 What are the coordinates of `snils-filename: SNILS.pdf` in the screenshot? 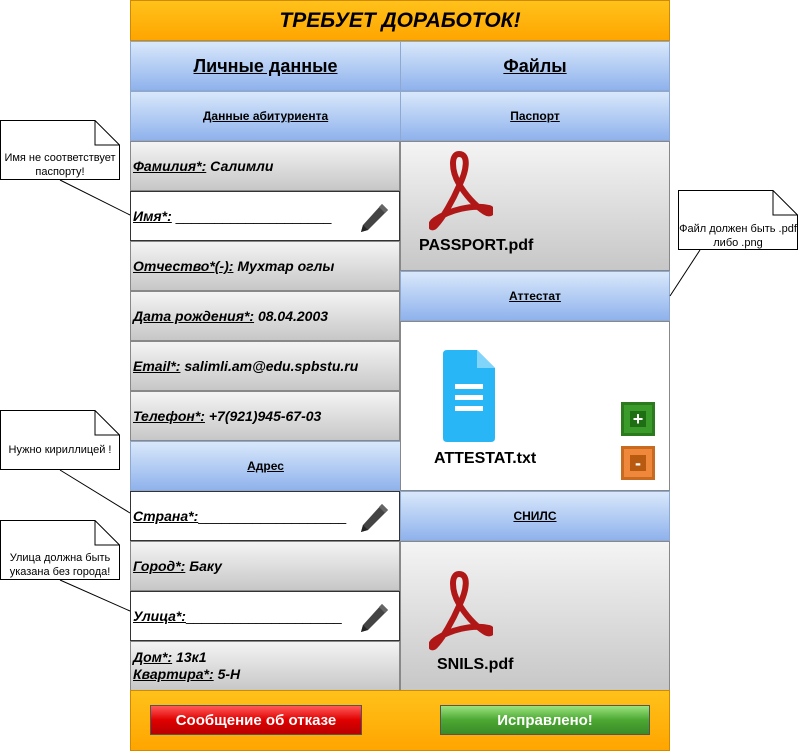 It's located at (475, 664).